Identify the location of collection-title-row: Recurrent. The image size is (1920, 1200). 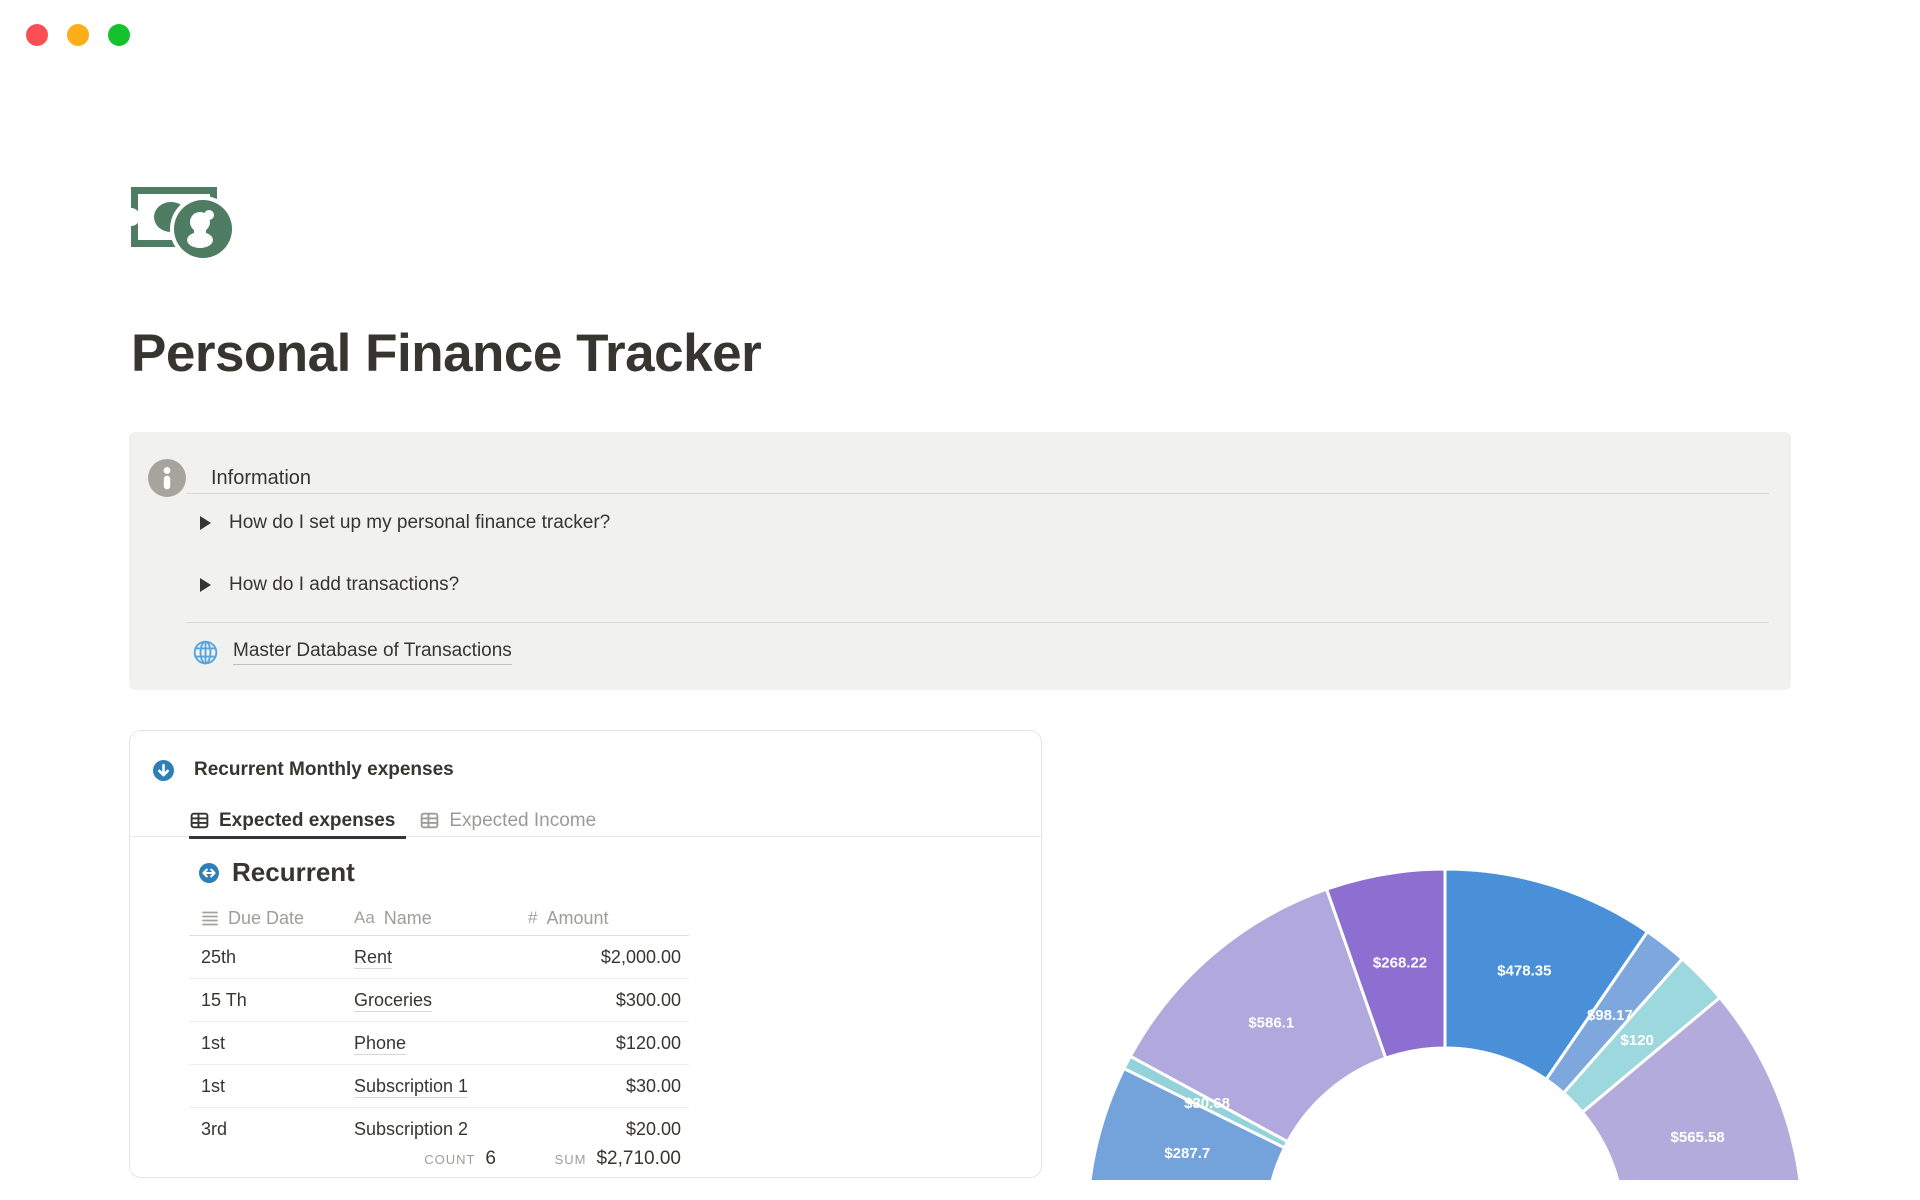
(277, 872).